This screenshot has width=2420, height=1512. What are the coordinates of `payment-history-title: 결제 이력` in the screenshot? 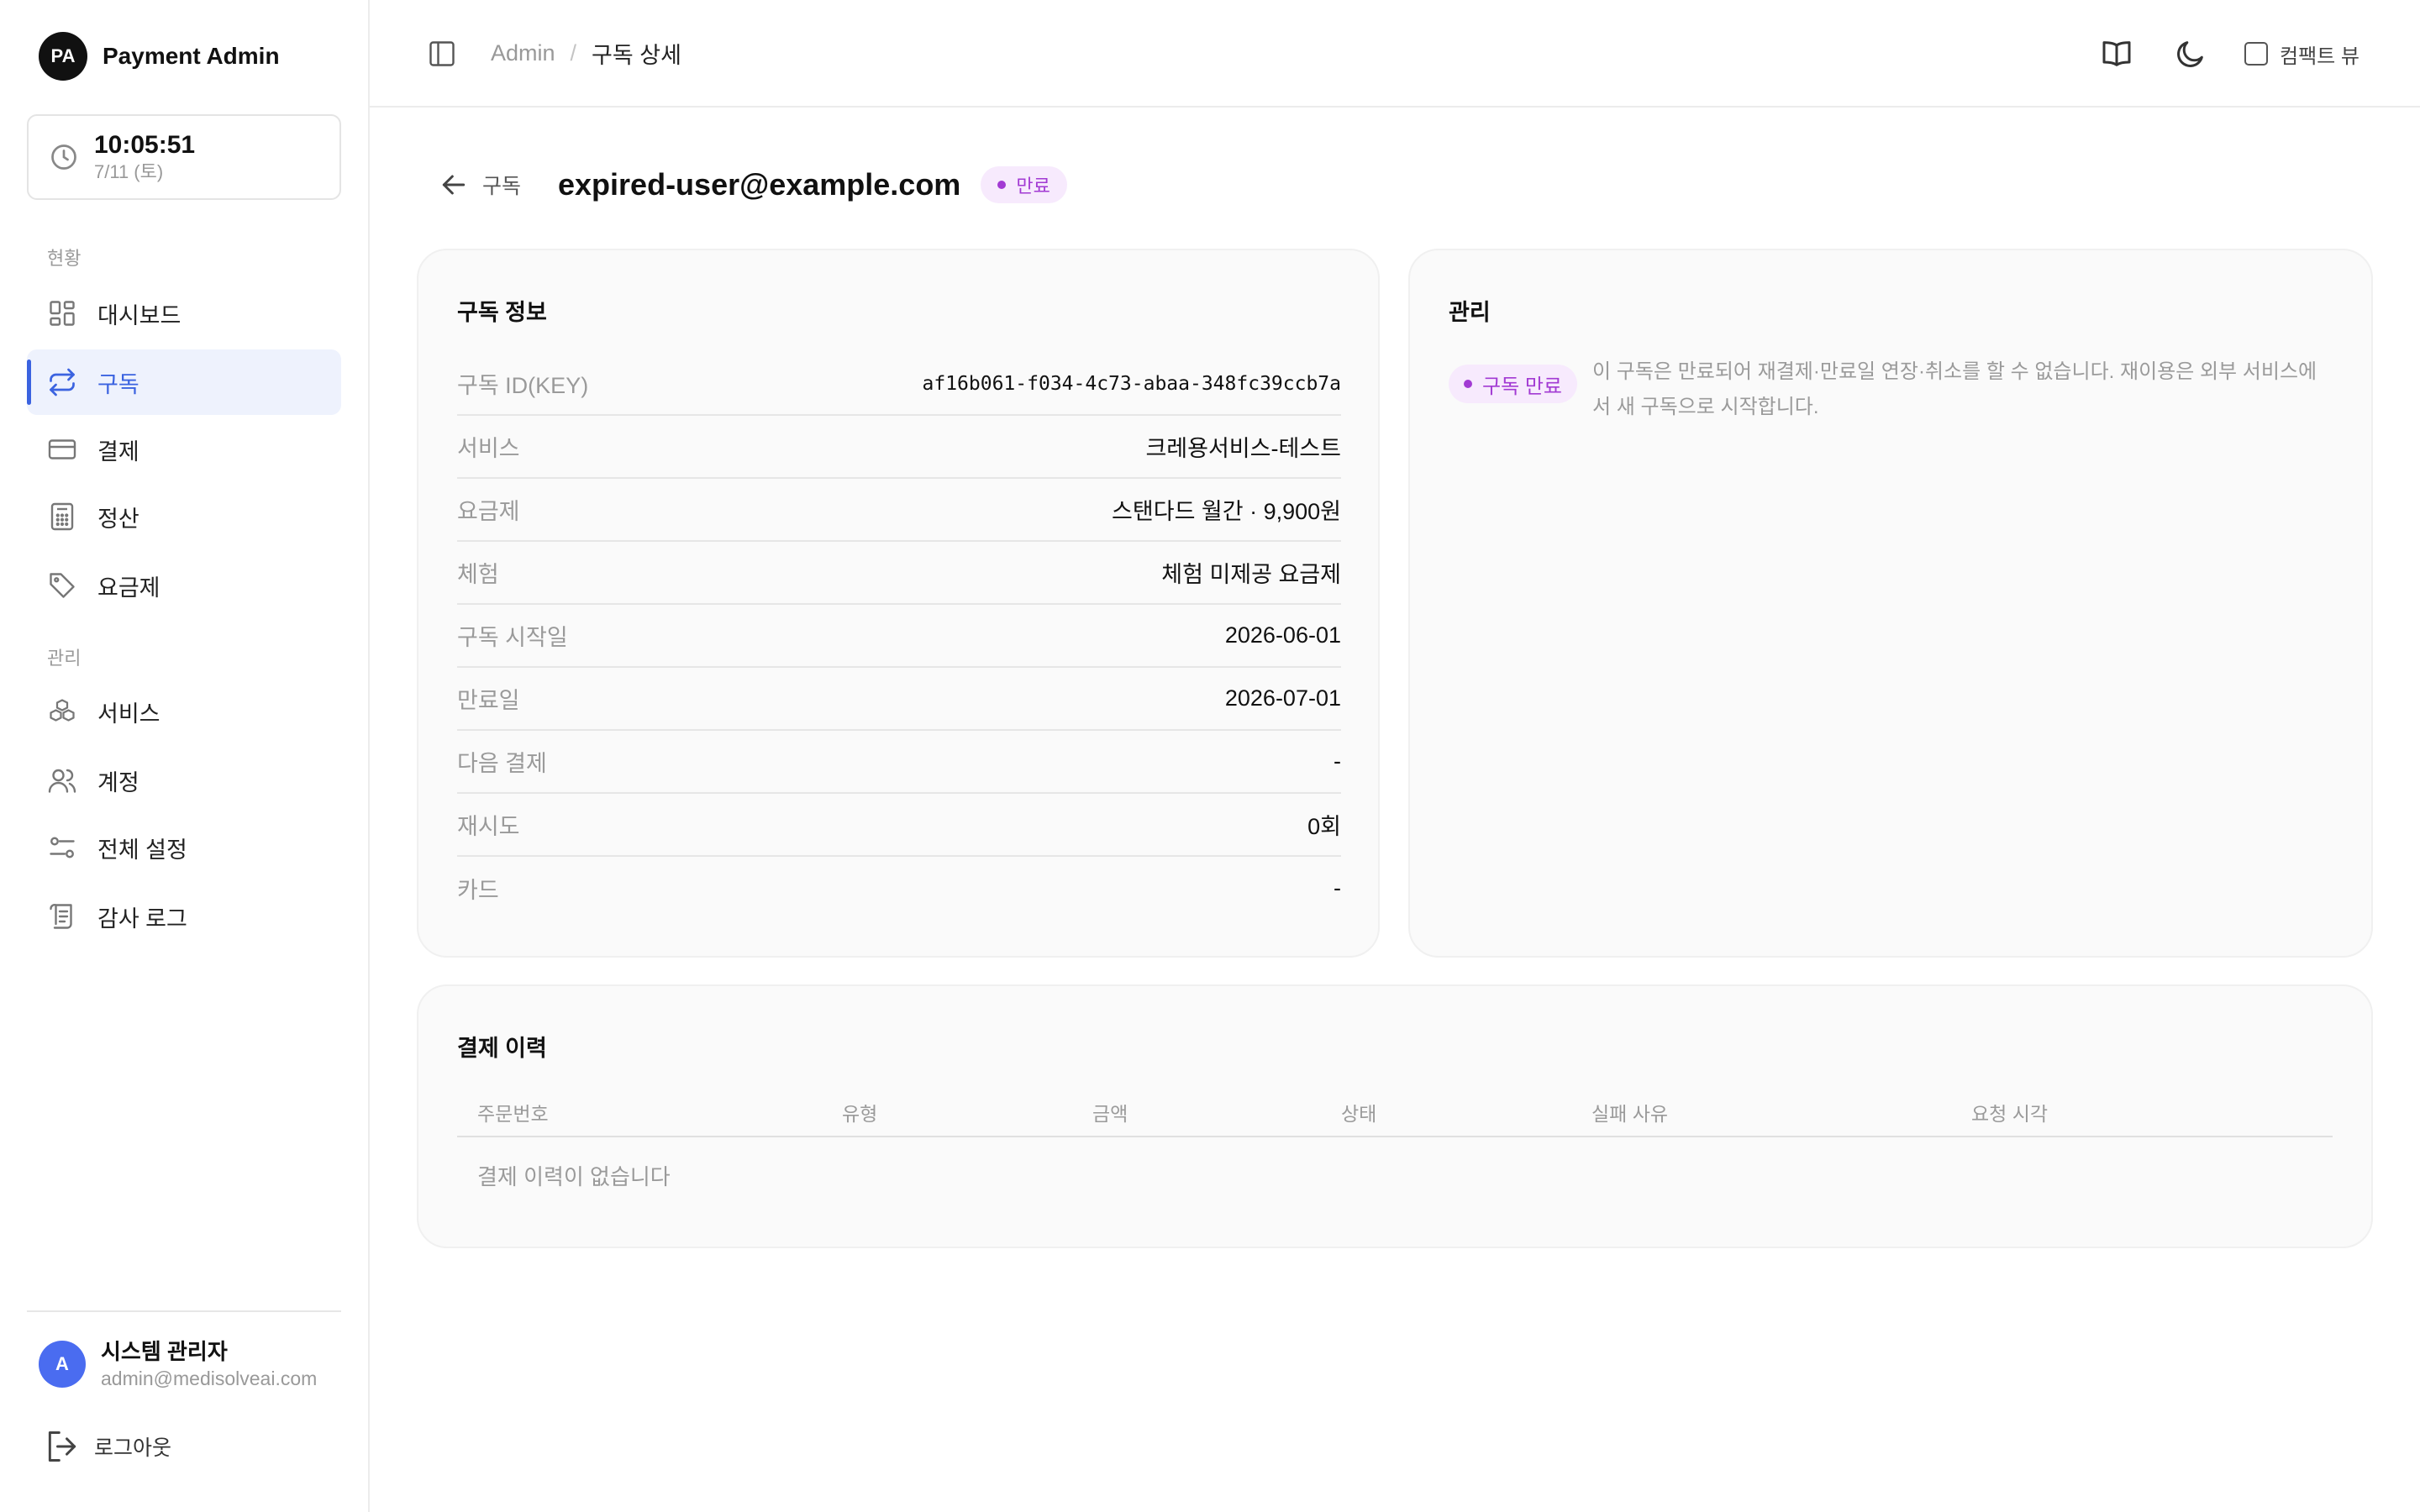 It's located at (502, 1048).